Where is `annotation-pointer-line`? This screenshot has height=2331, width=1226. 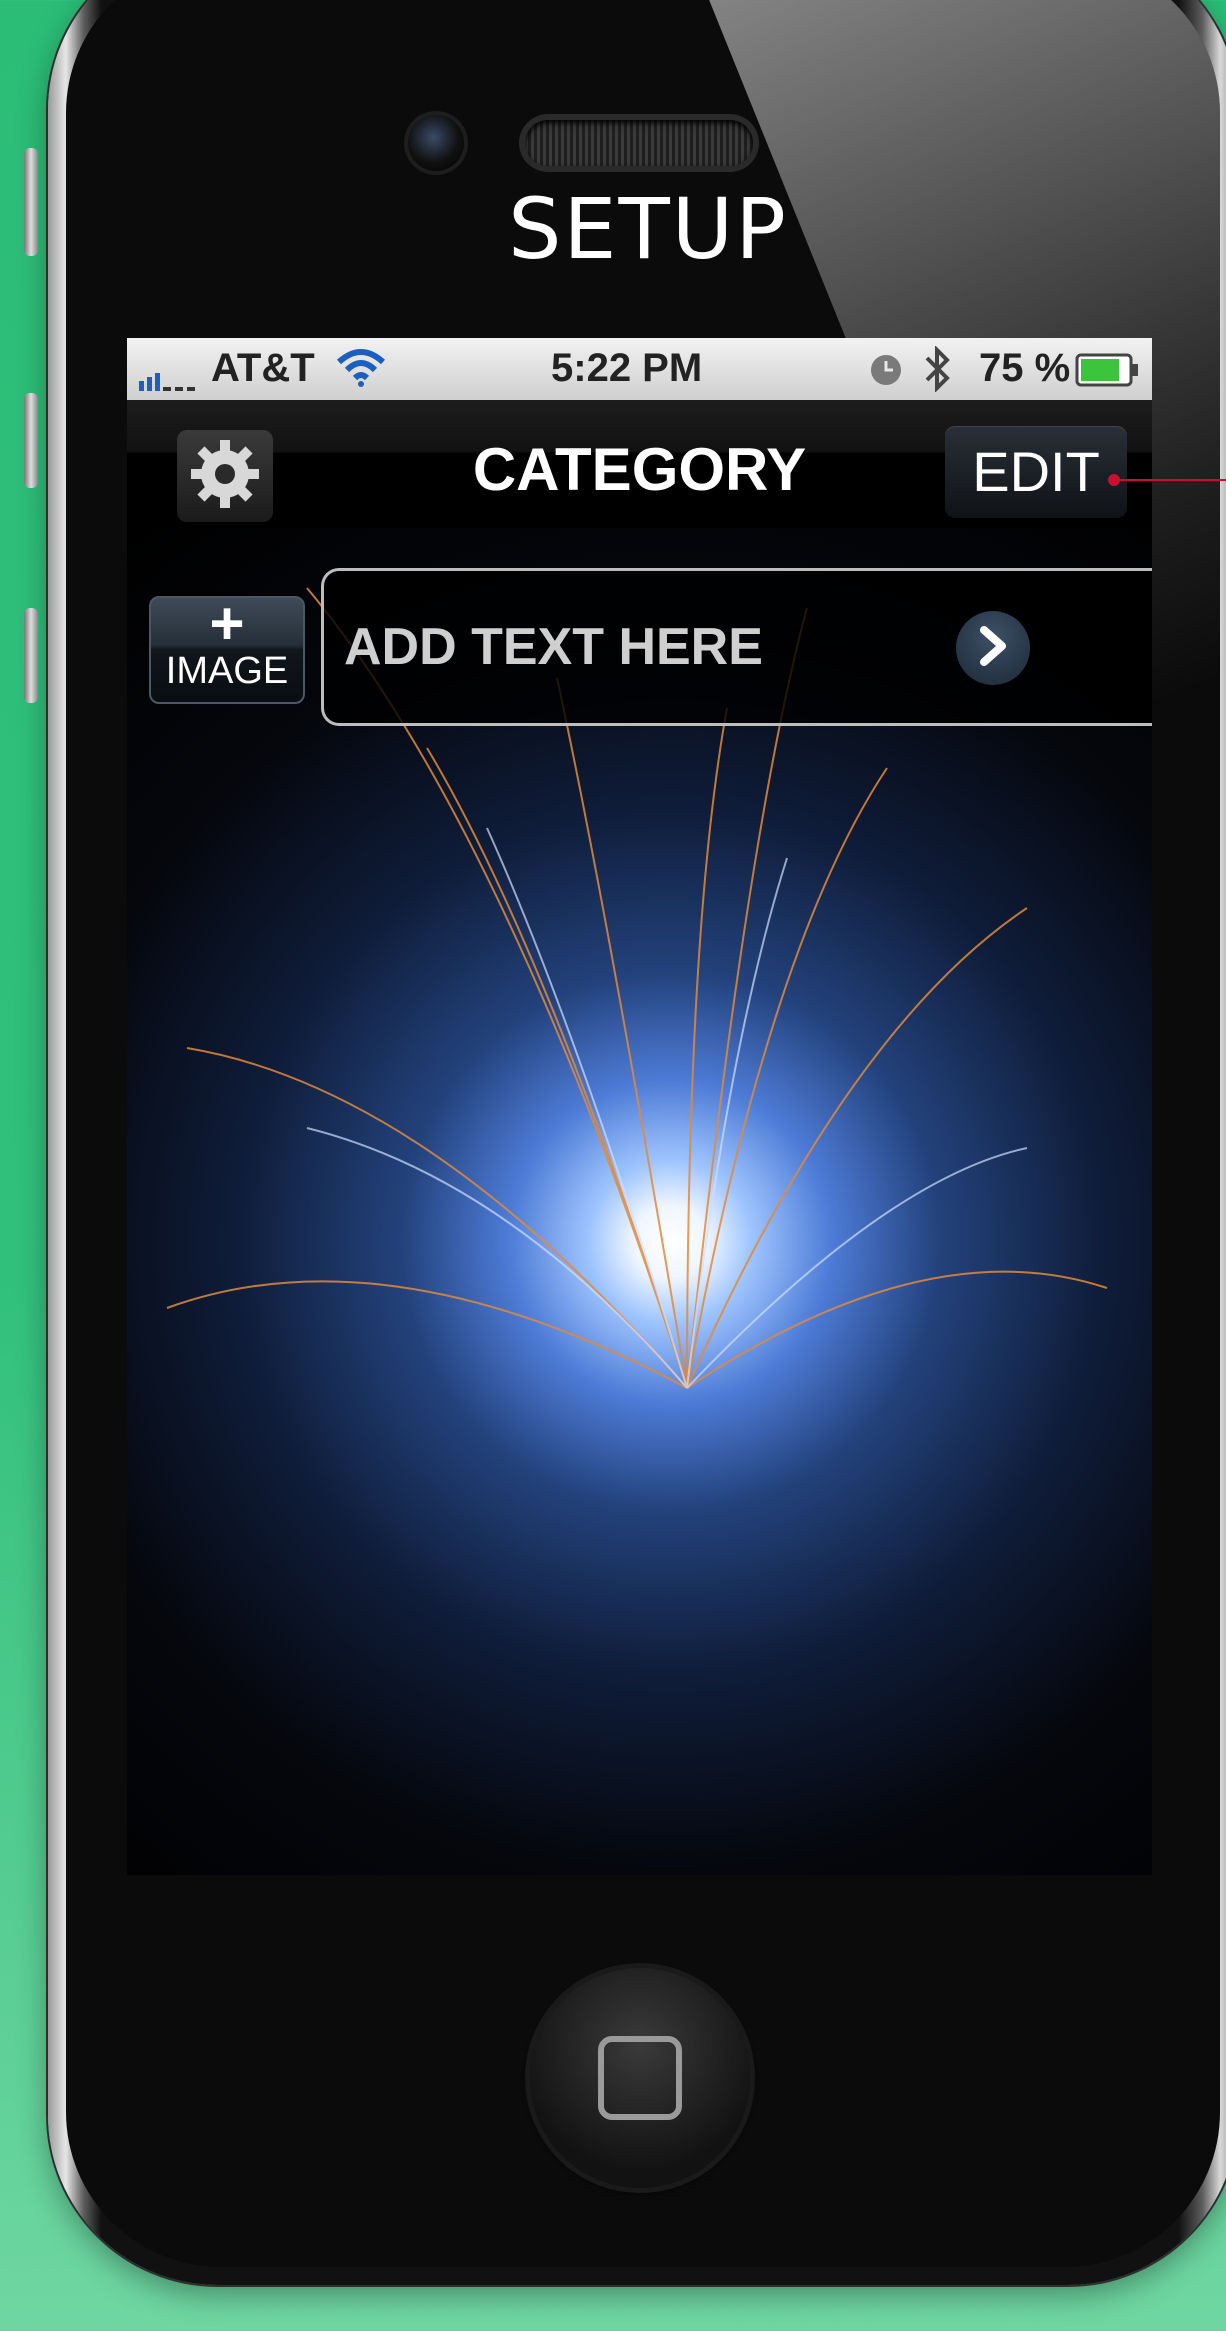 annotation-pointer-line is located at coordinates (1169, 480).